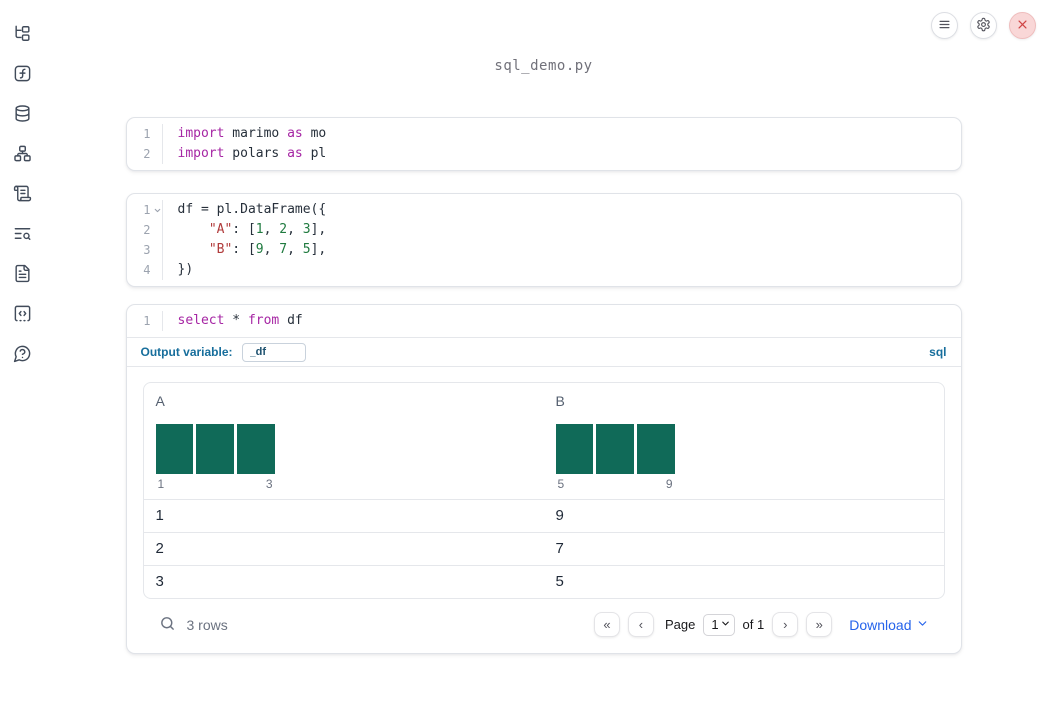 The image size is (1043, 713). I want to click on column-name: A, so click(160, 401).